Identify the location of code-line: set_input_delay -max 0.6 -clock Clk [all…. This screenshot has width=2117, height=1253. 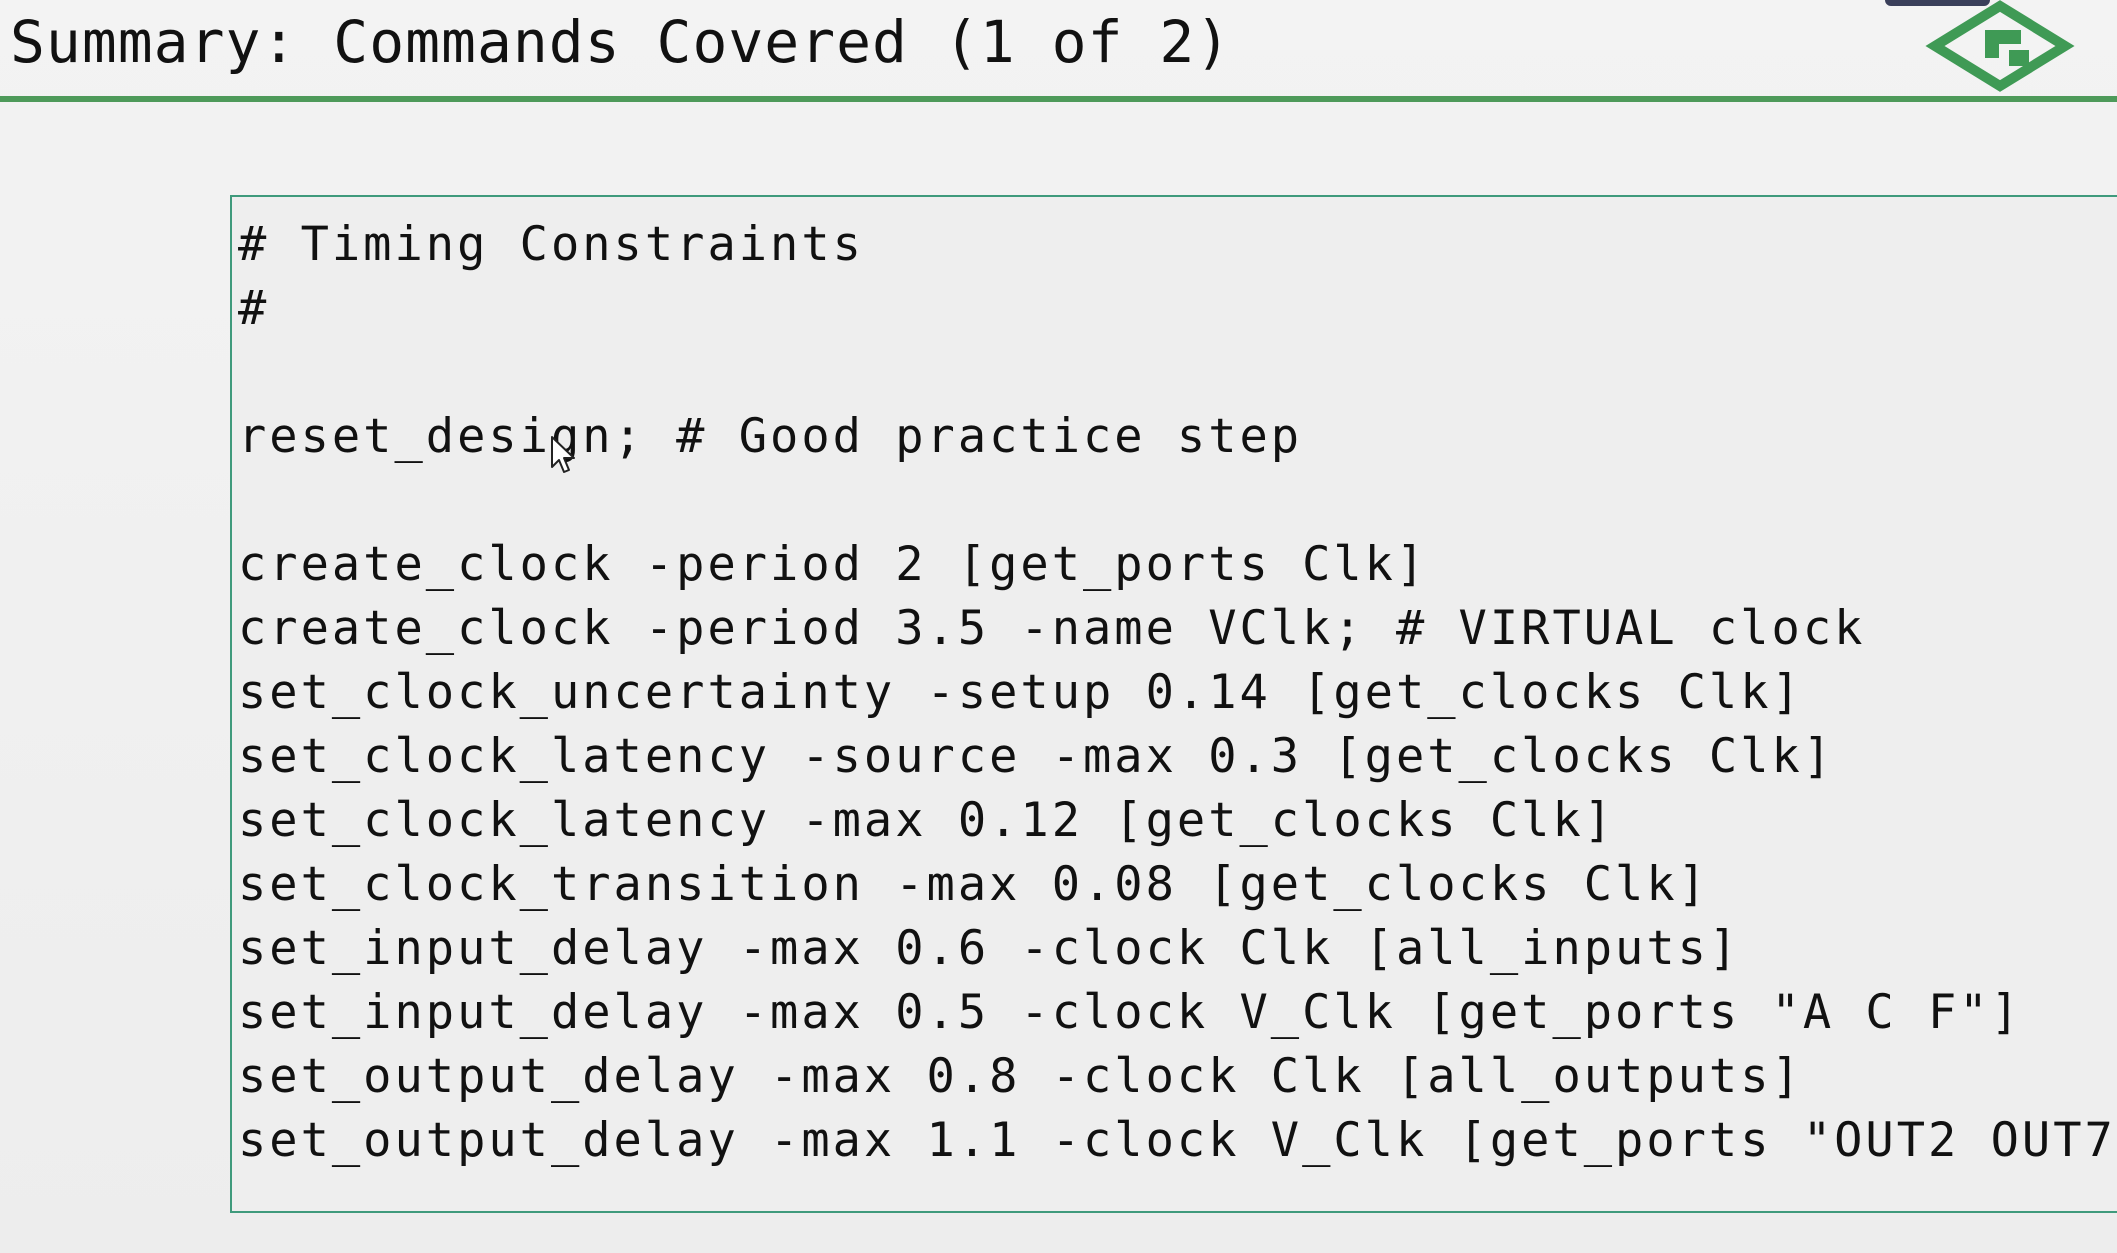
(989, 948).